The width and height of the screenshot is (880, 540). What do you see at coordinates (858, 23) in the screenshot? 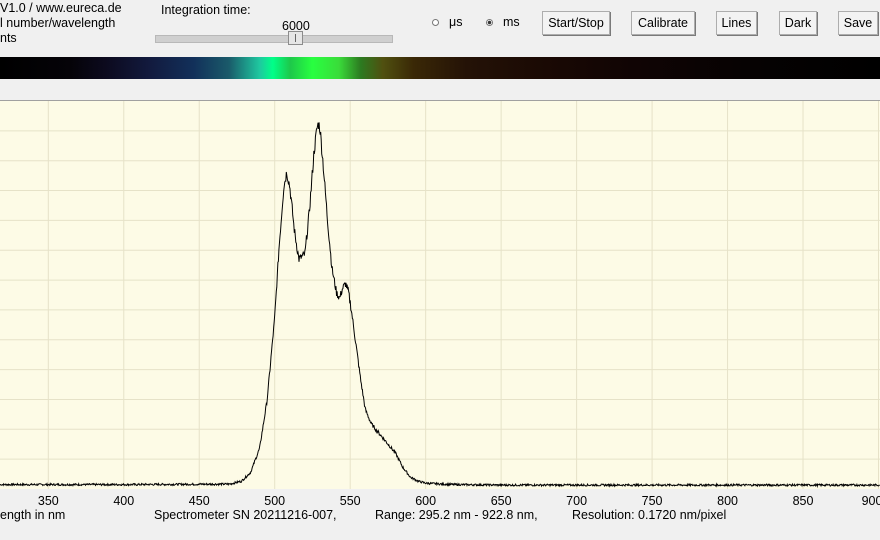
I see `save-button: Save` at bounding box center [858, 23].